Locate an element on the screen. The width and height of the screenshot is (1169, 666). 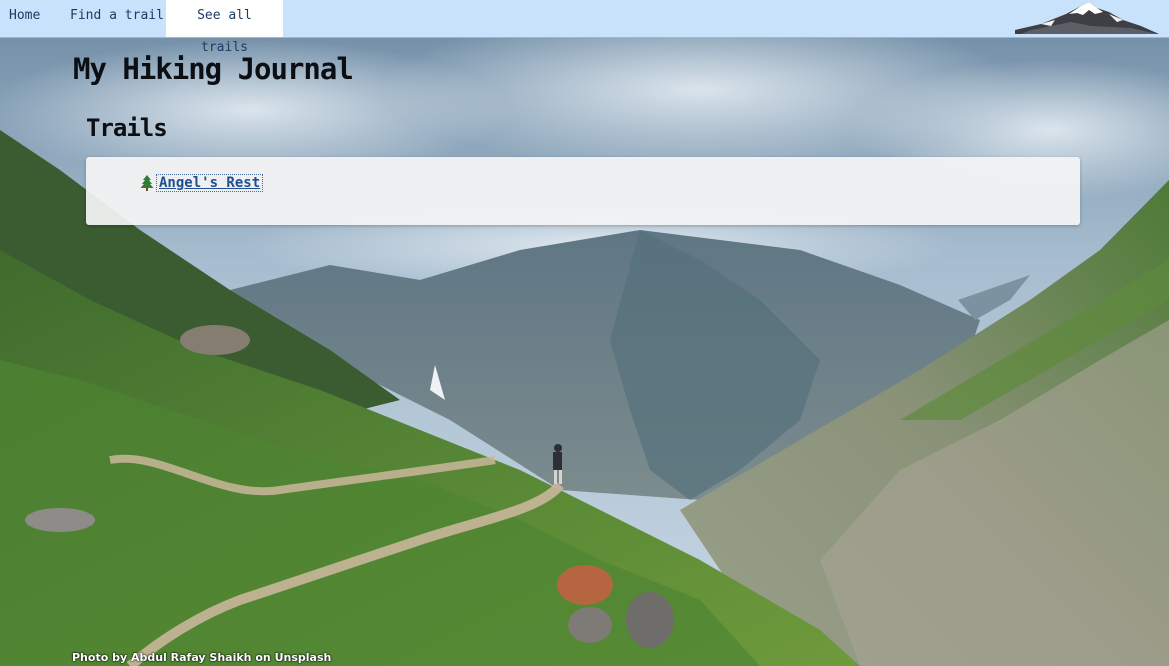
trail-link-angels-rest: Angel's Rest is located at coordinates (209, 183).